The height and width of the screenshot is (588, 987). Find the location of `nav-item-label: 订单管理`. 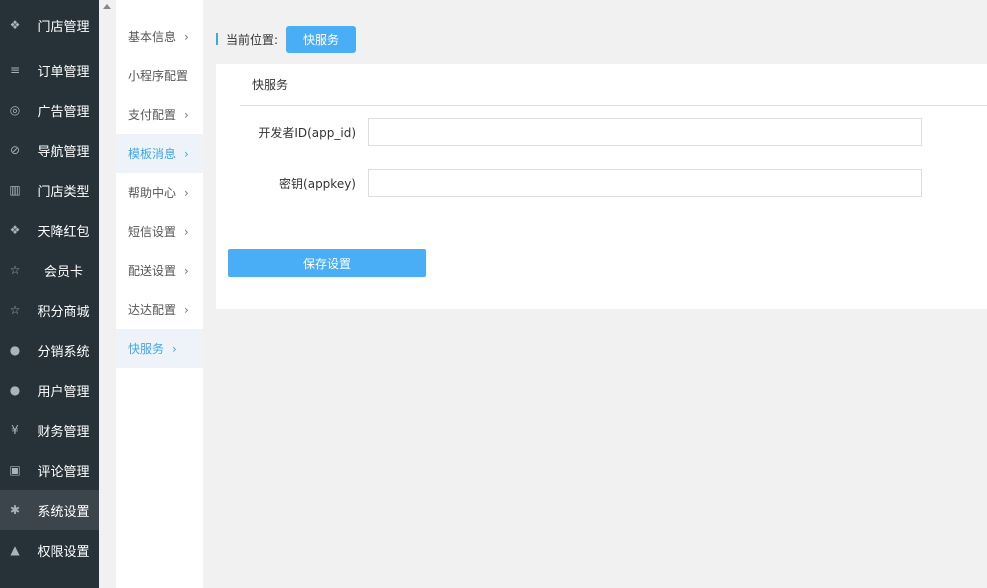

nav-item-label: 订单管理 is located at coordinates (63, 72).